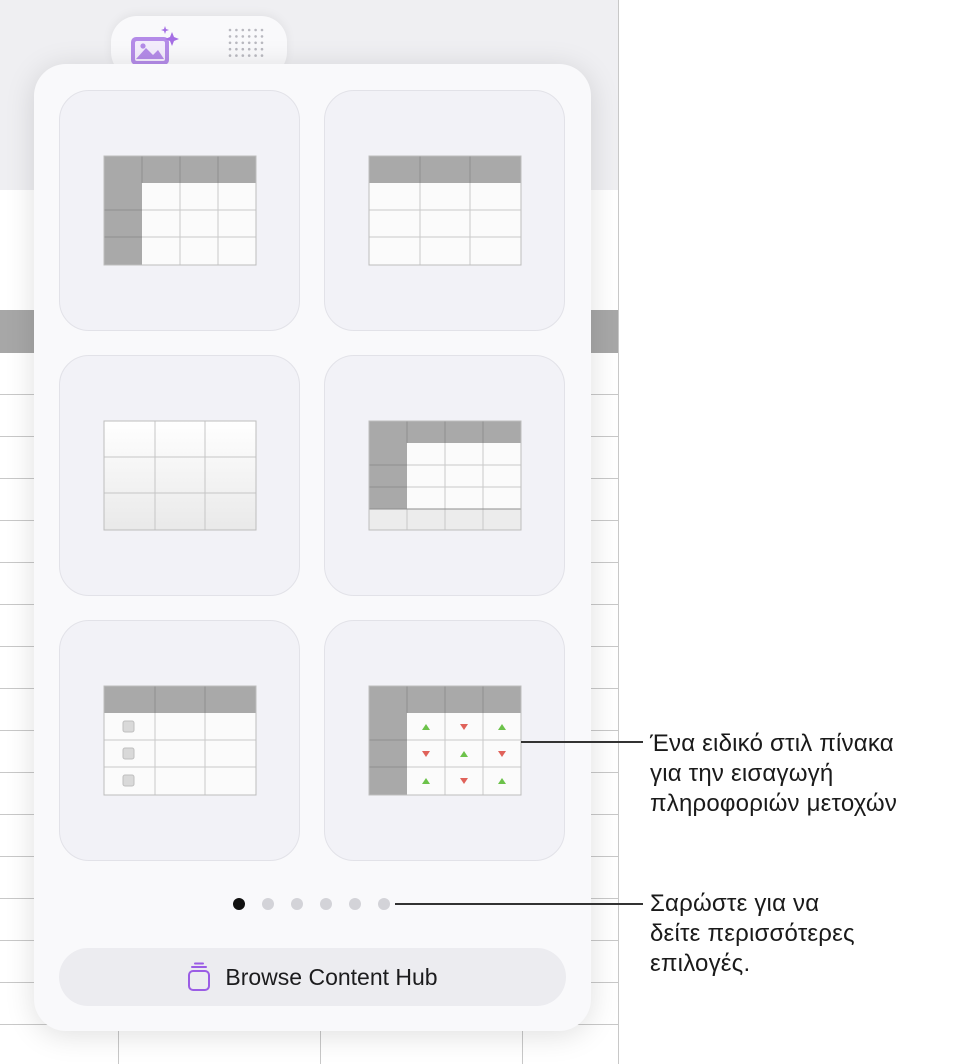  Describe the element at coordinates (246, 42) in the screenshot. I see `grid-icon` at that location.